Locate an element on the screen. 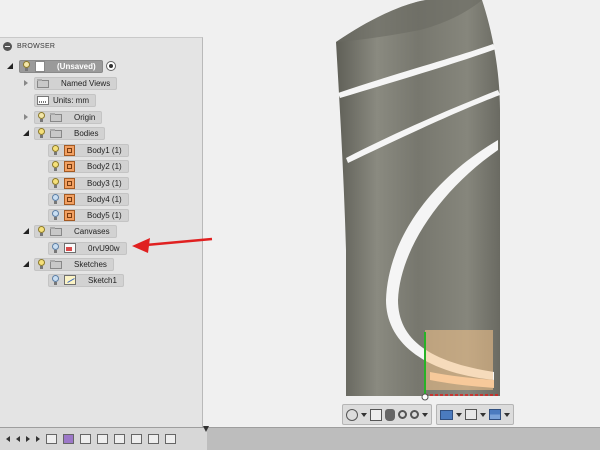 This screenshot has width=600, height=450. rewind-icon is located at coordinates (8, 439).